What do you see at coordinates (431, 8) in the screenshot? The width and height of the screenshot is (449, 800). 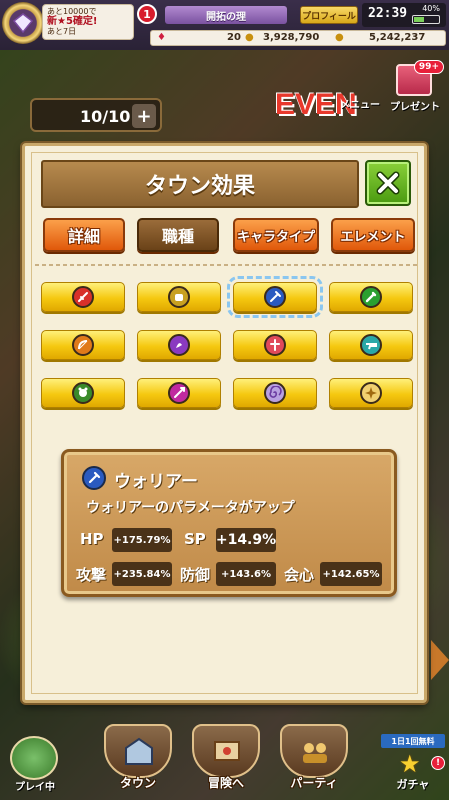 I see `battery-percent: 40%` at bounding box center [431, 8].